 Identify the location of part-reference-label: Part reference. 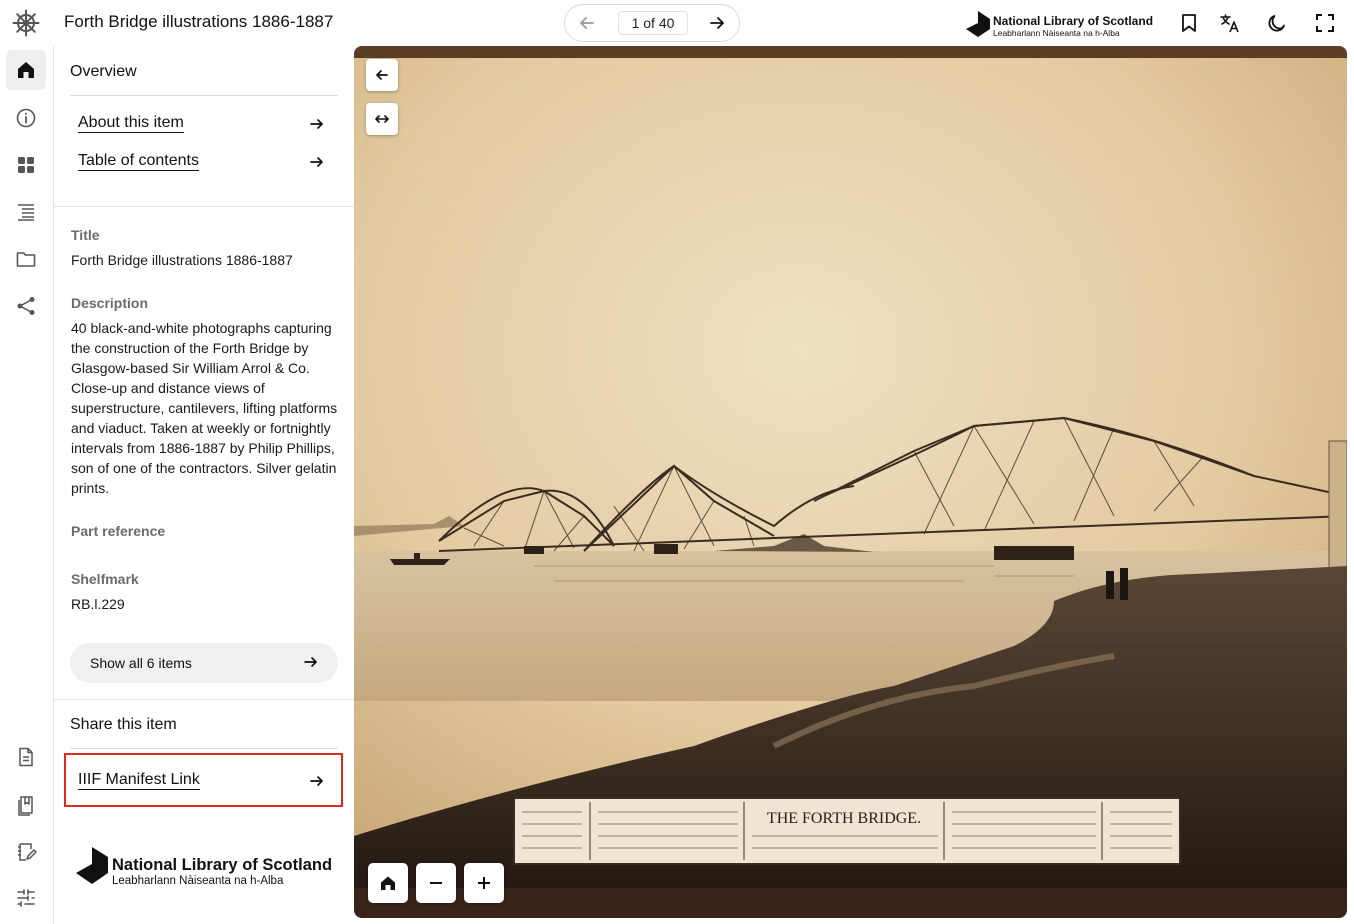
(118, 531).